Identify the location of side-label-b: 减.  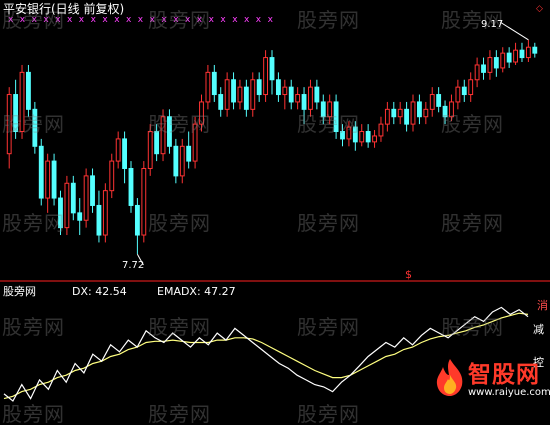
(538, 329).